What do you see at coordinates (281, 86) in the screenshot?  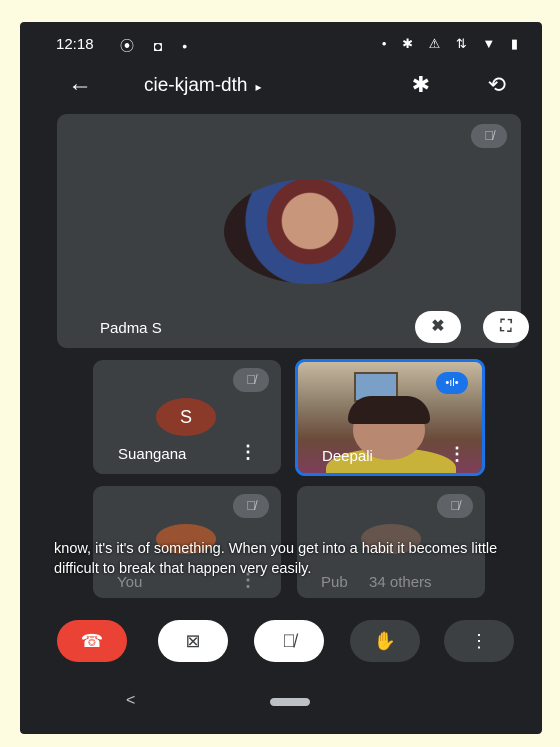 I see `meeting-topbar: ← cie-kjam-dth ▸ ✱ ⟲` at bounding box center [281, 86].